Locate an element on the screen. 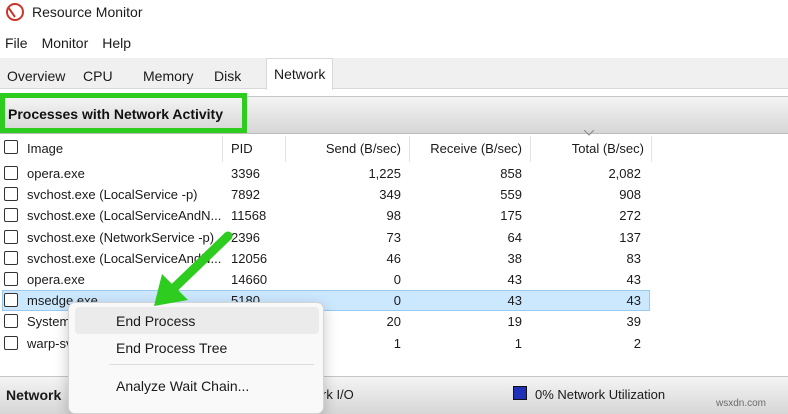  cell-send: 73 is located at coordinates (393, 237).